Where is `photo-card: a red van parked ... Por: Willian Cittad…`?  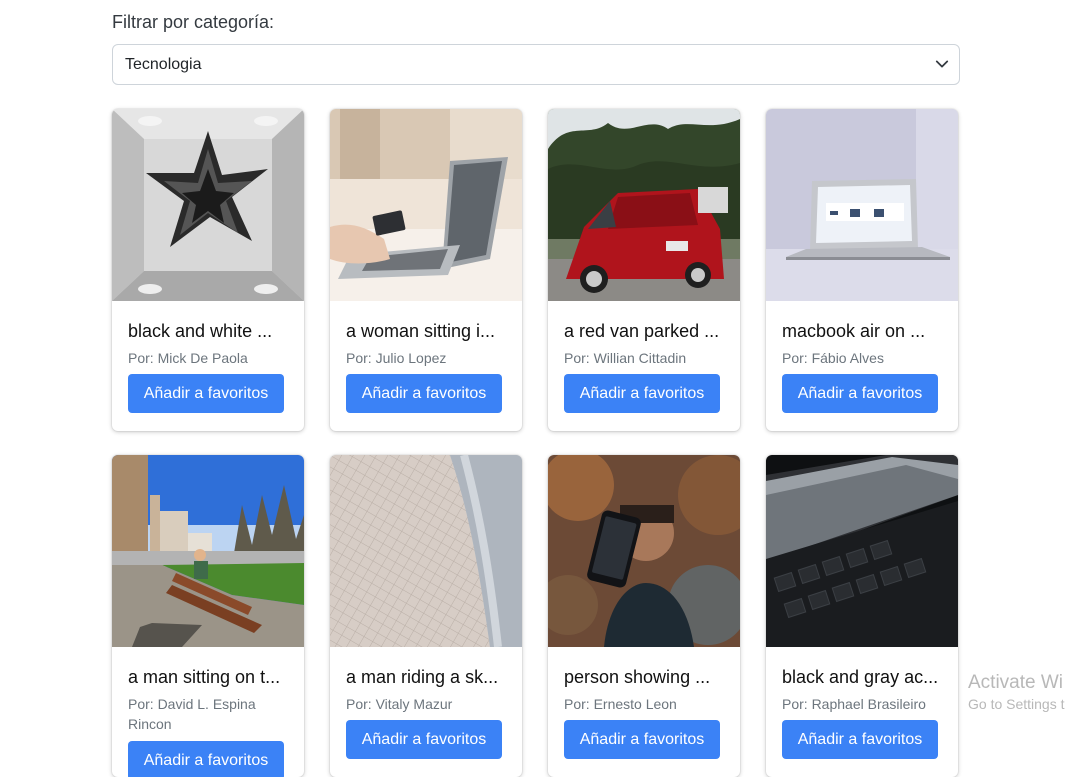
photo-card: a red van parked ... Por: Willian Cittad… is located at coordinates (644, 270).